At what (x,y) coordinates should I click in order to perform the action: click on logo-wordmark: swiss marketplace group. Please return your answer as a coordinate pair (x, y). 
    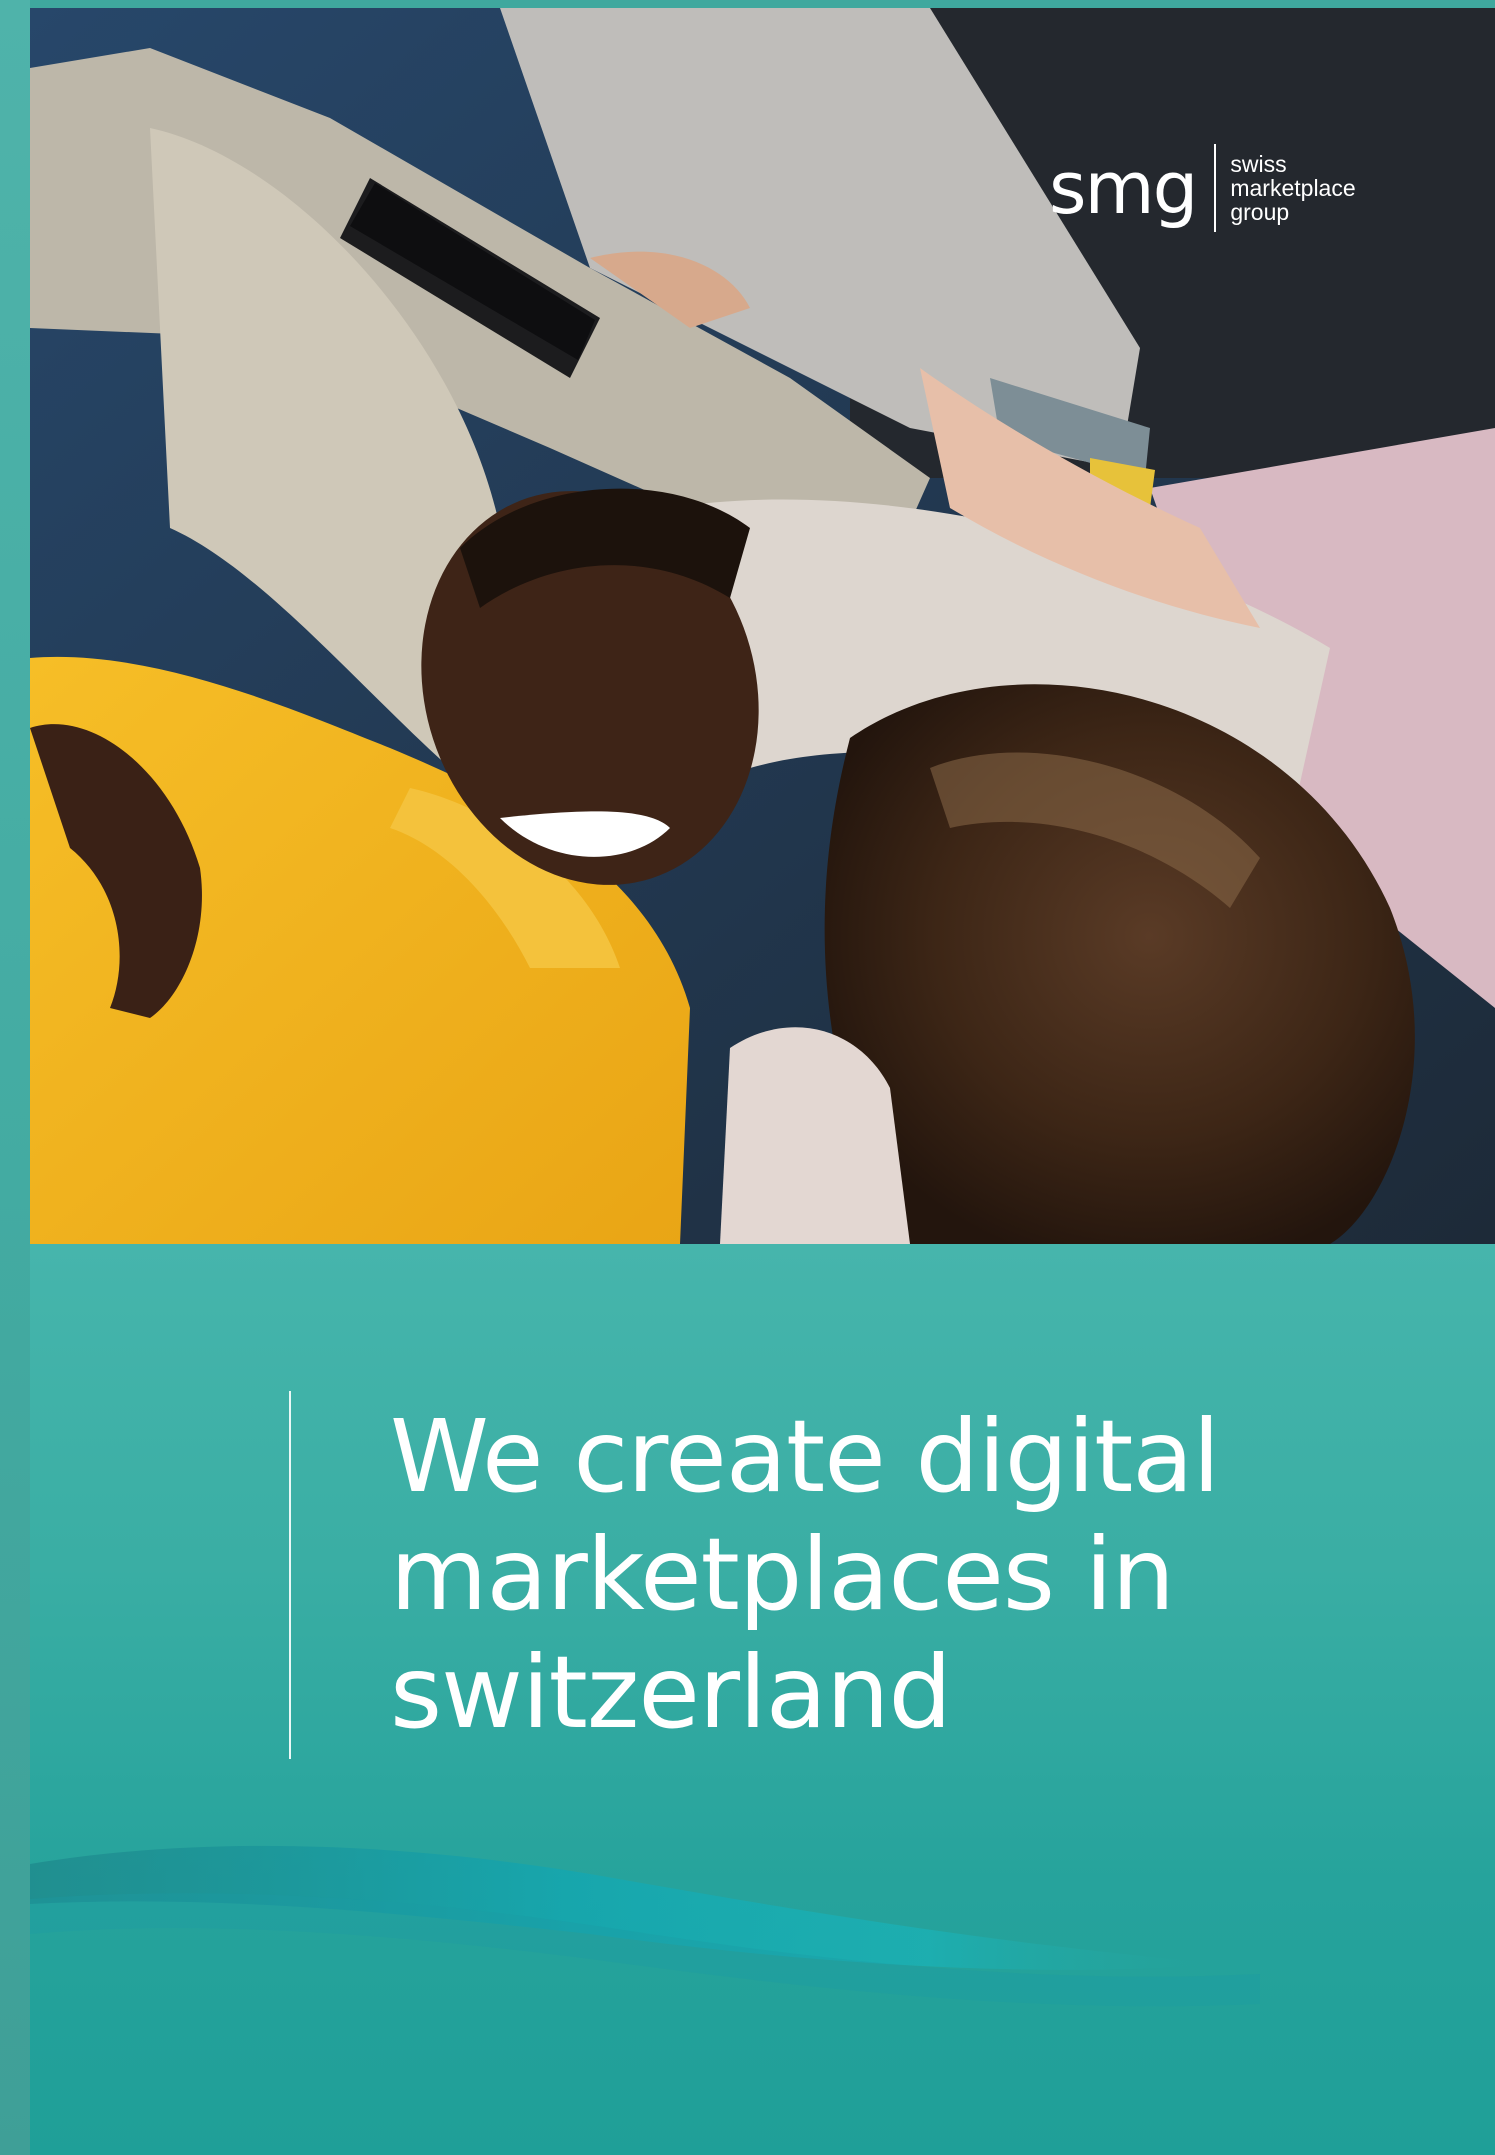
    Looking at the image, I should click on (1292, 188).